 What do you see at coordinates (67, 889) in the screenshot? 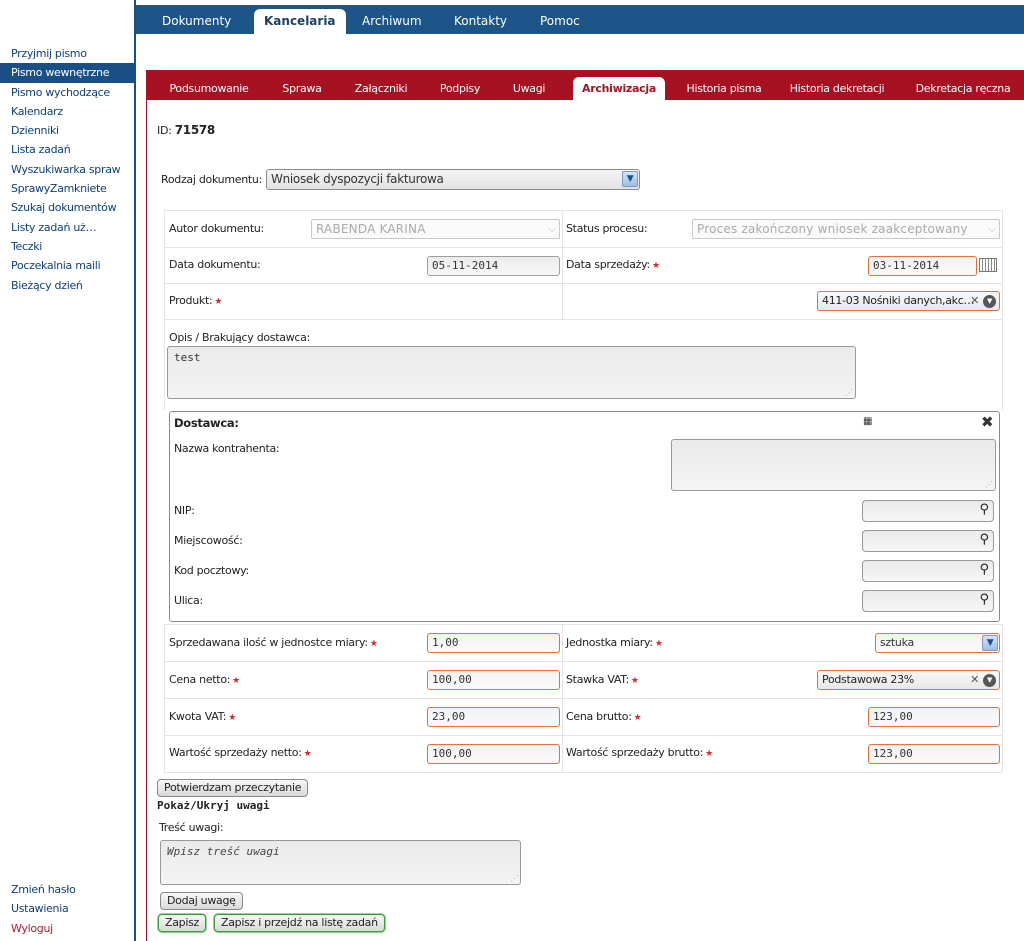
I see `change-password-link: Zmień hasło` at bounding box center [67, 889].